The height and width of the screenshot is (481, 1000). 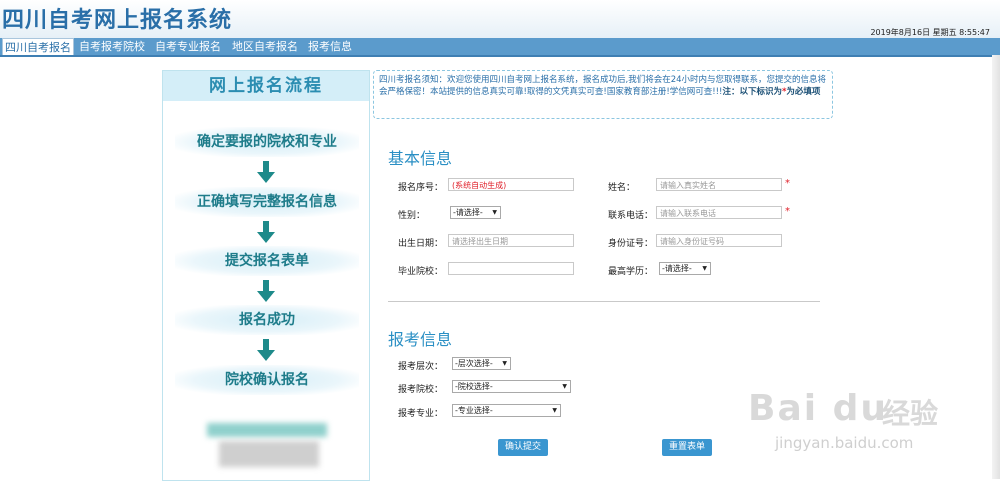 I want to click on major-label: 报考专业：, so click(x=421, y=414).